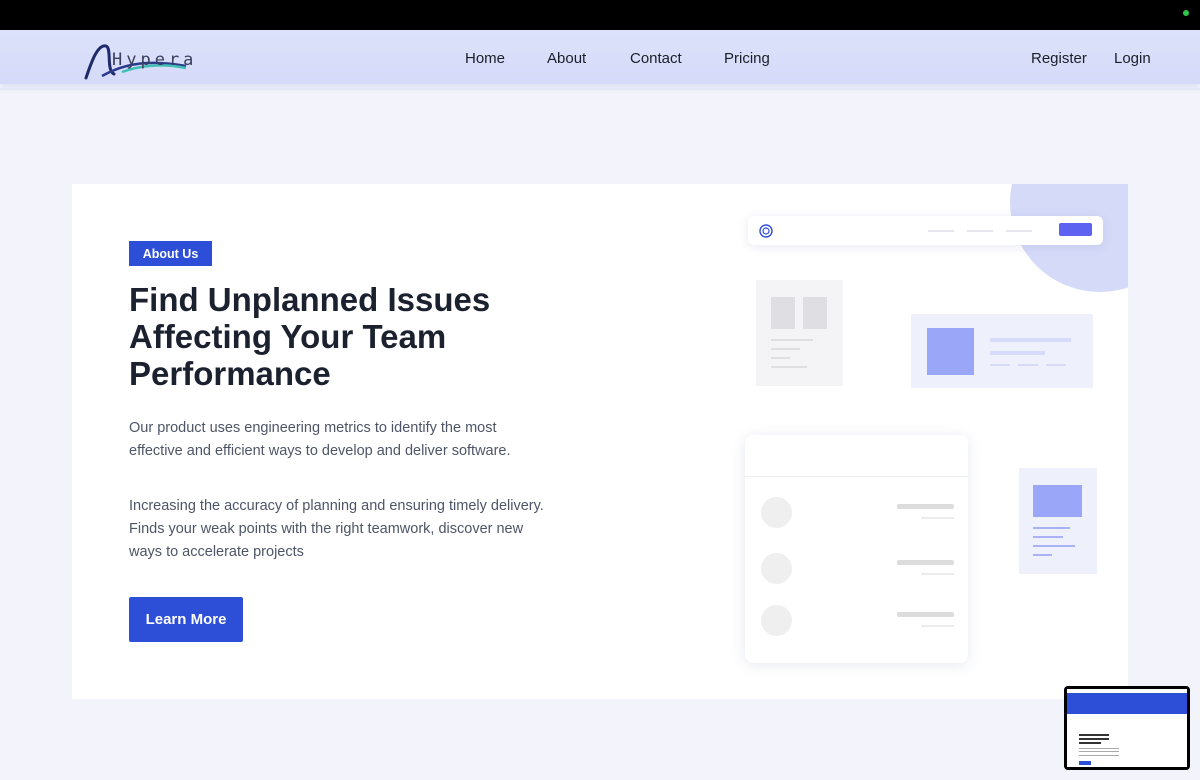  What do you see at coordinates (600, 89) in the screenshot?
I see `navbar-divider` at bounding box center [600, 89].